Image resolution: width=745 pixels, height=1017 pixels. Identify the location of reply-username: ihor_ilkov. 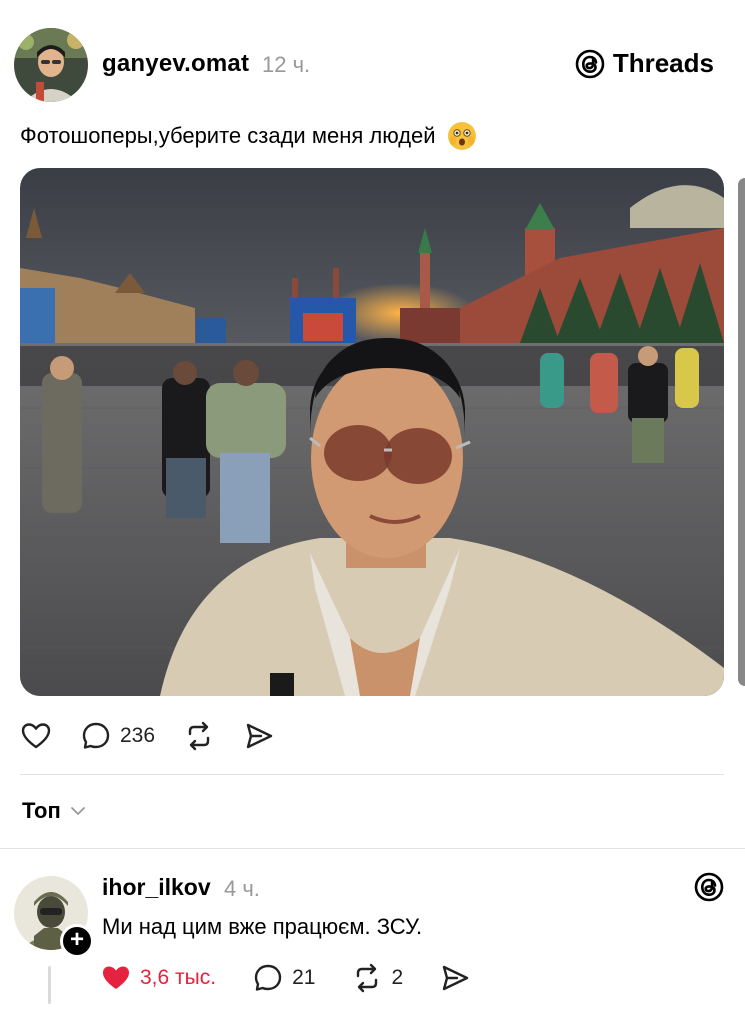
(156, 887).